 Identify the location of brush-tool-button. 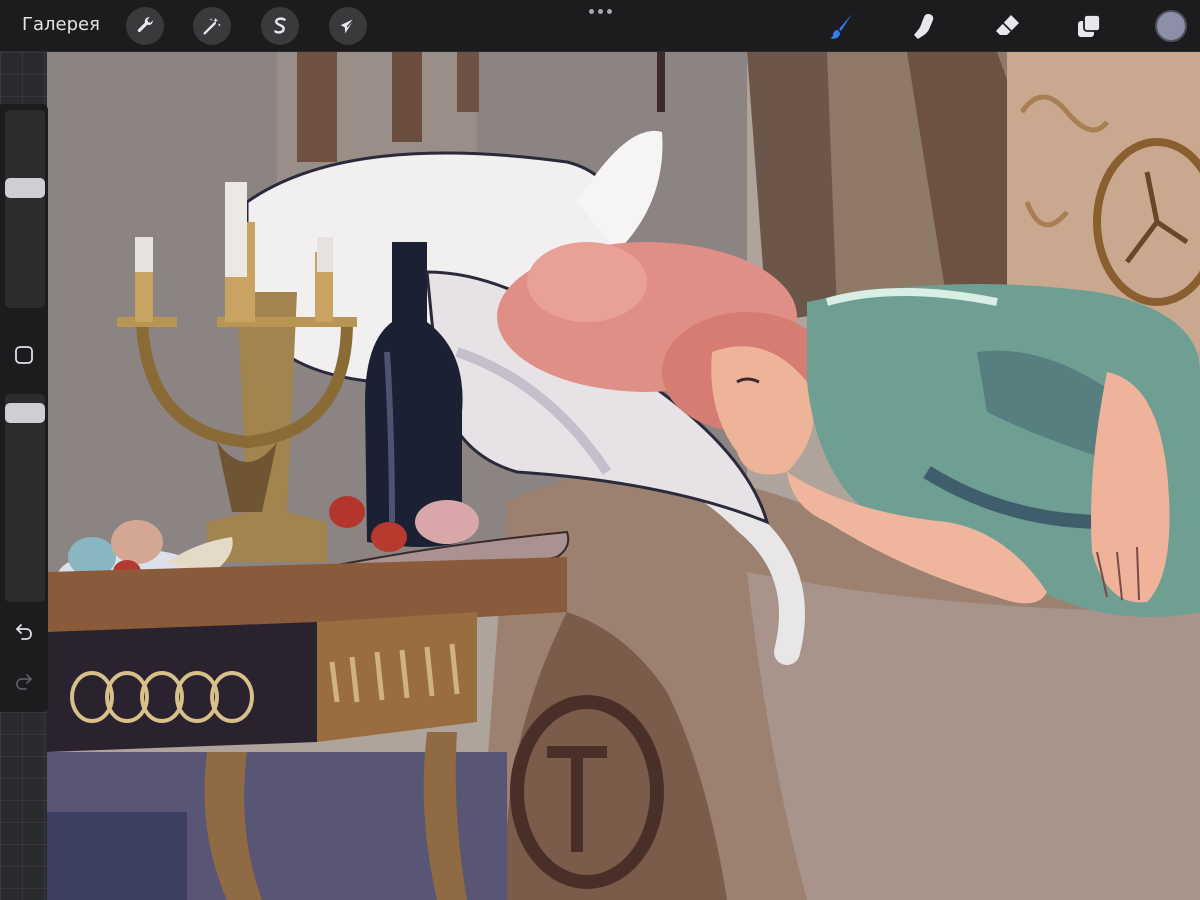
(842, 26).